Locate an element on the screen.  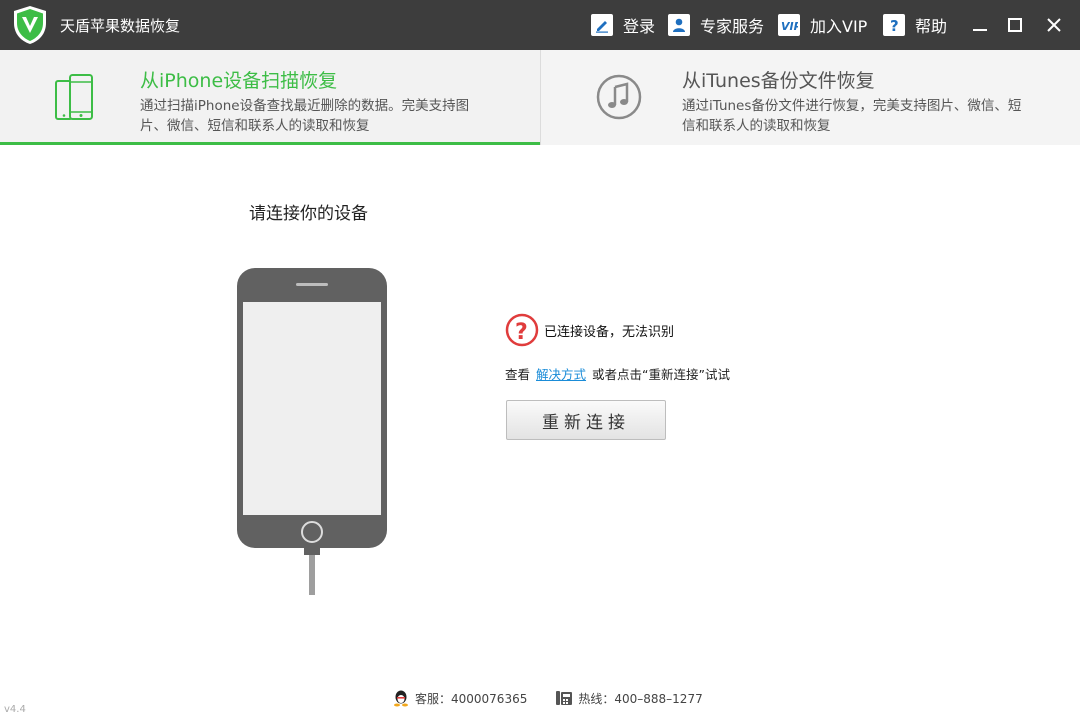
maximize-icon is located at coordinates (1015, 25).